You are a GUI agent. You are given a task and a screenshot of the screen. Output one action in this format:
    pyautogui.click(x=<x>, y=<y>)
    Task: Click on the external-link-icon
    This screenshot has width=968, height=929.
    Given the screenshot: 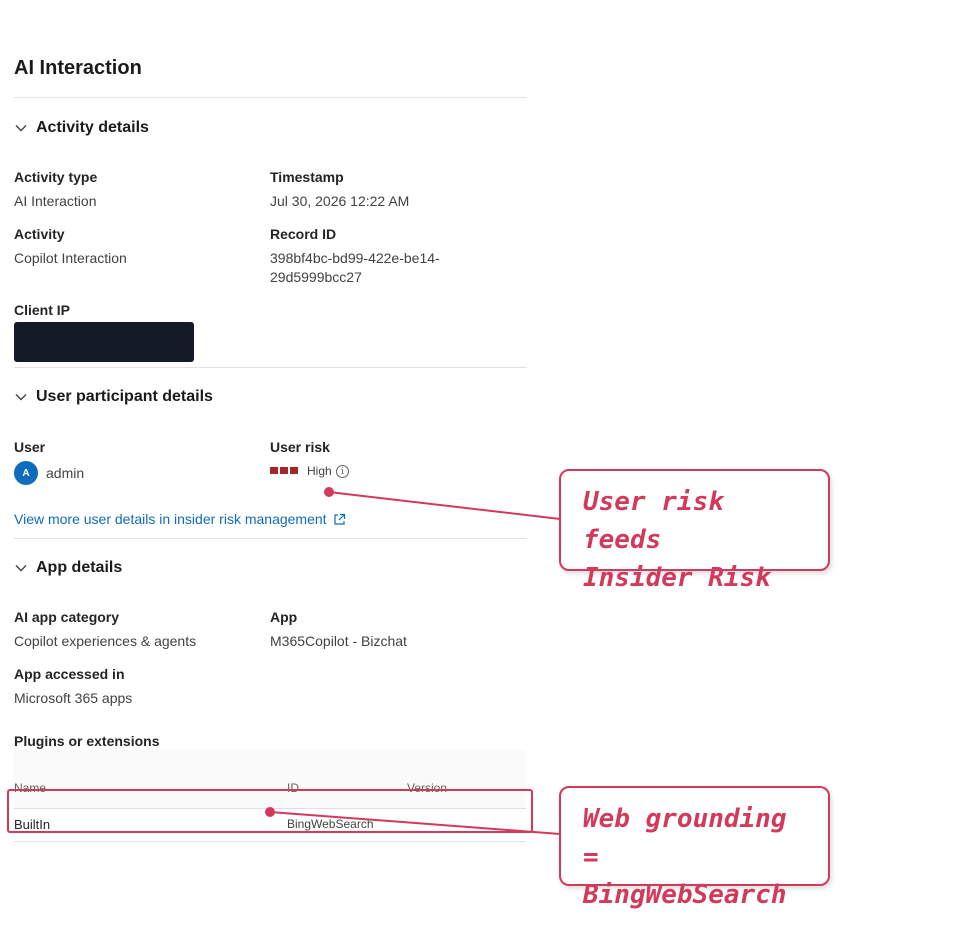 What is the action you would take?
    pyautogui.click(x=339, y=519)
    